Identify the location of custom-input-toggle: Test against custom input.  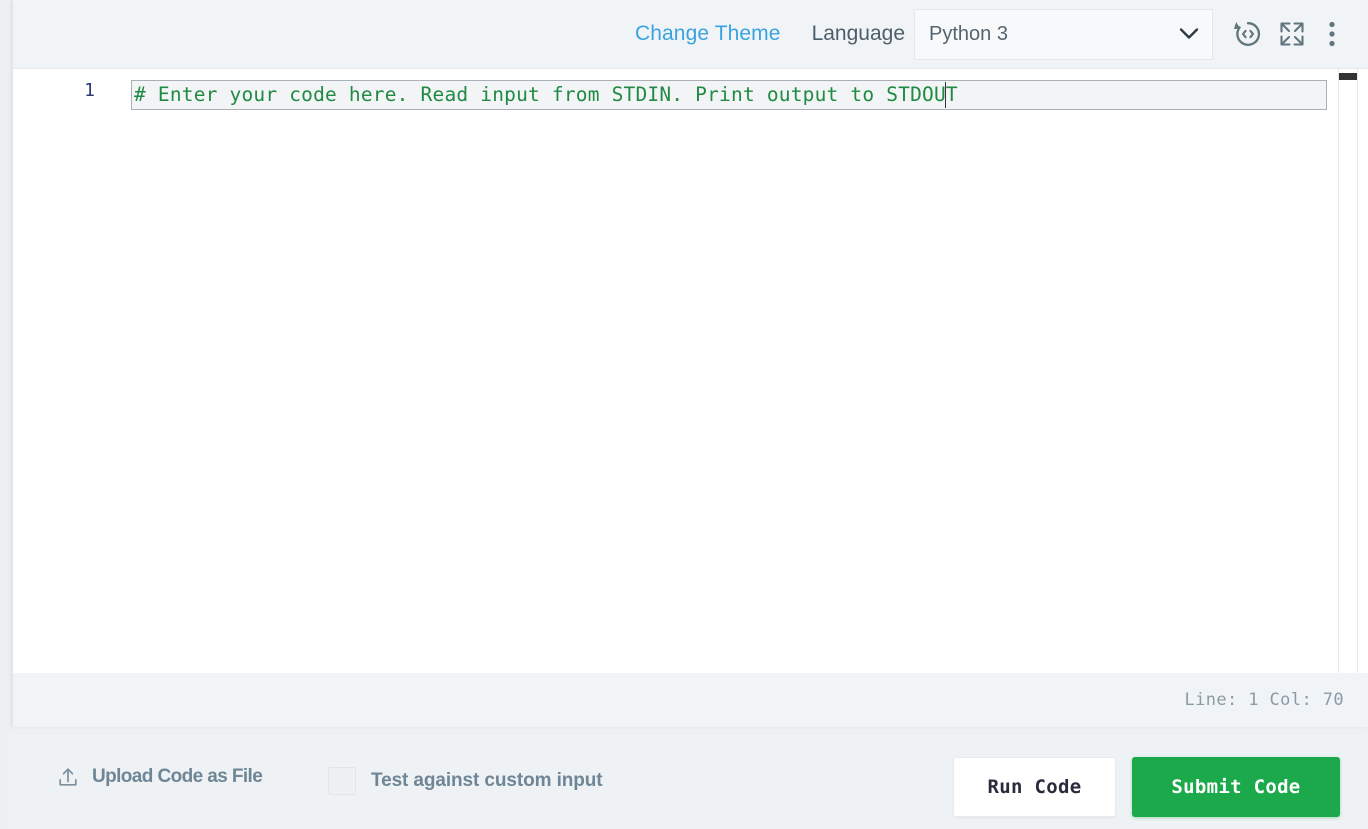
(463, 781).